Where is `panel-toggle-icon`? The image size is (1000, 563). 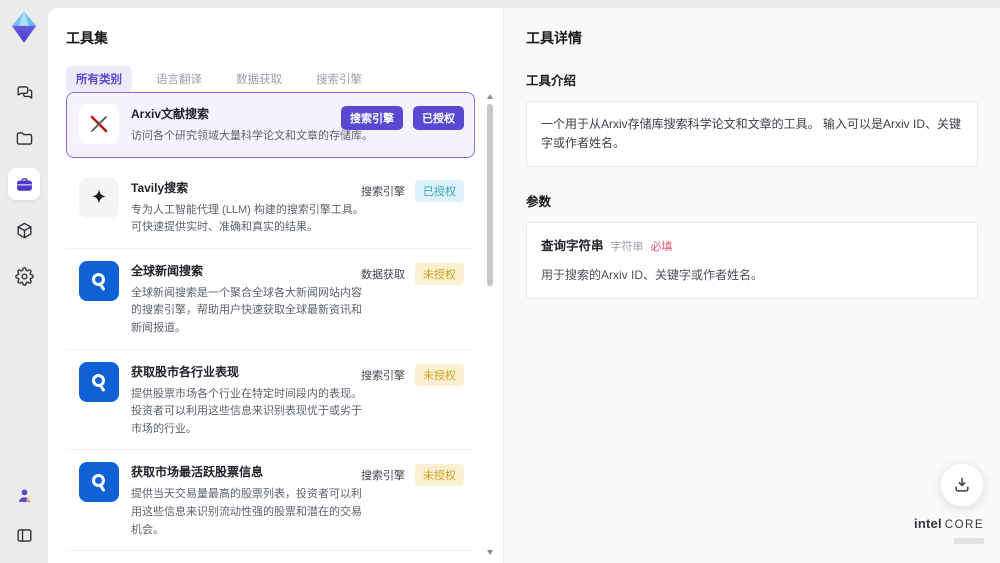
panel-toggle-icon is located at coordinates (24, 535).